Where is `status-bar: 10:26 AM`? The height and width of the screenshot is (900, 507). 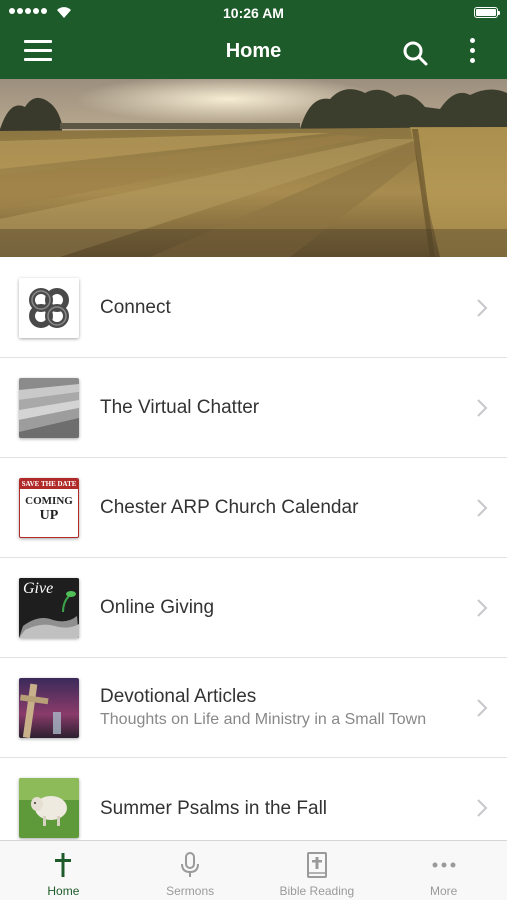 status-bar: 10:26 AM is located at coordinates (253, 13).